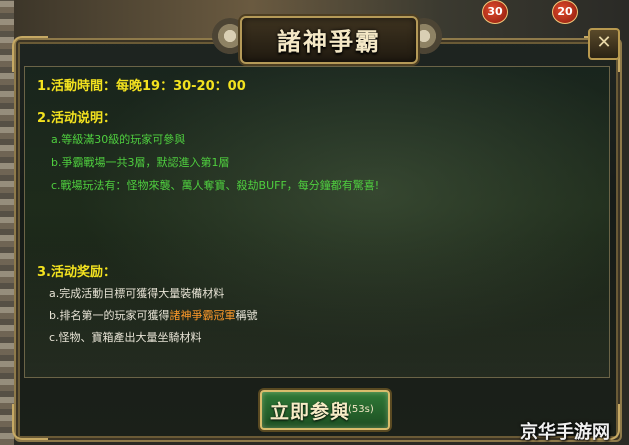  What do you see at coordinates (76, 118) in the screenshot?
I see `section-heading-description: 2.活动说明：` at bounding box center [76, 118].